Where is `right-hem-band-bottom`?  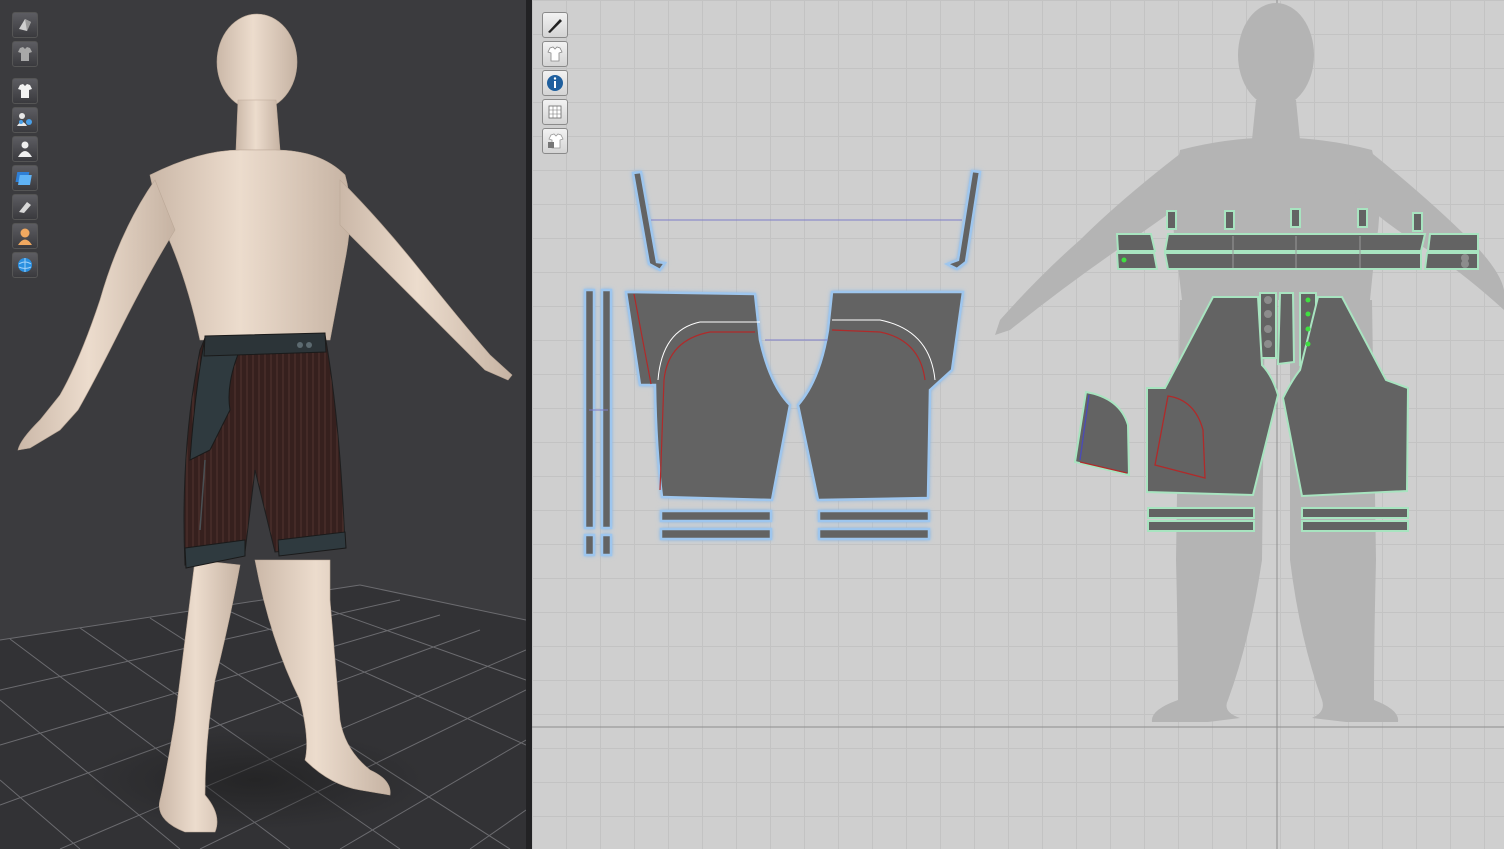 right-hem-band-bottom is located at coordinates (874, 534).